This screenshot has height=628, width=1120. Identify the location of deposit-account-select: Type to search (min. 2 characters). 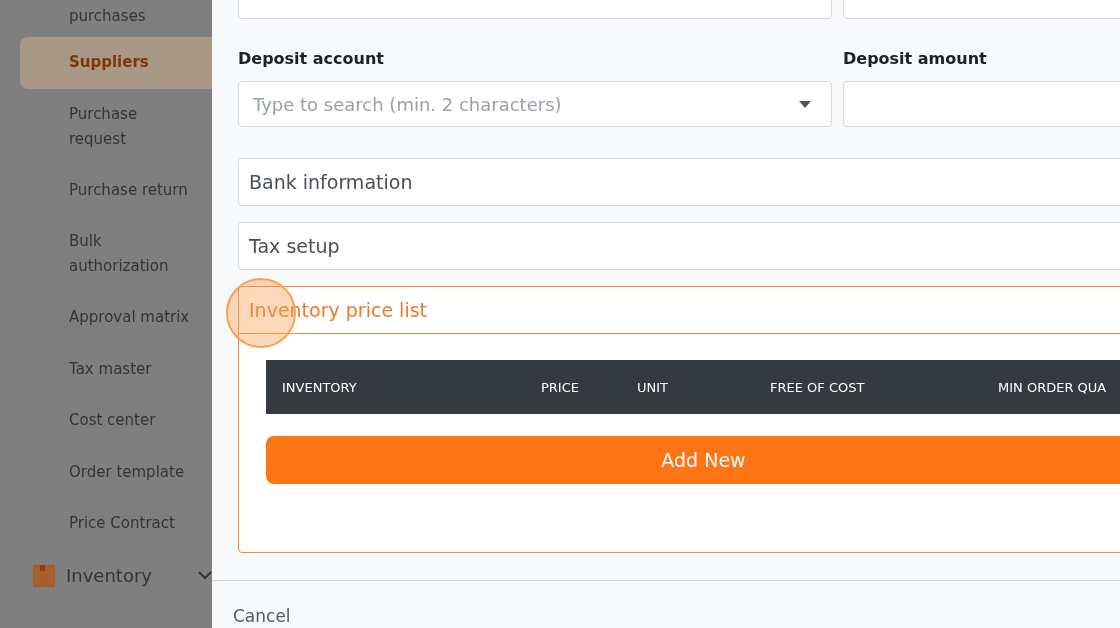
(535, 104).